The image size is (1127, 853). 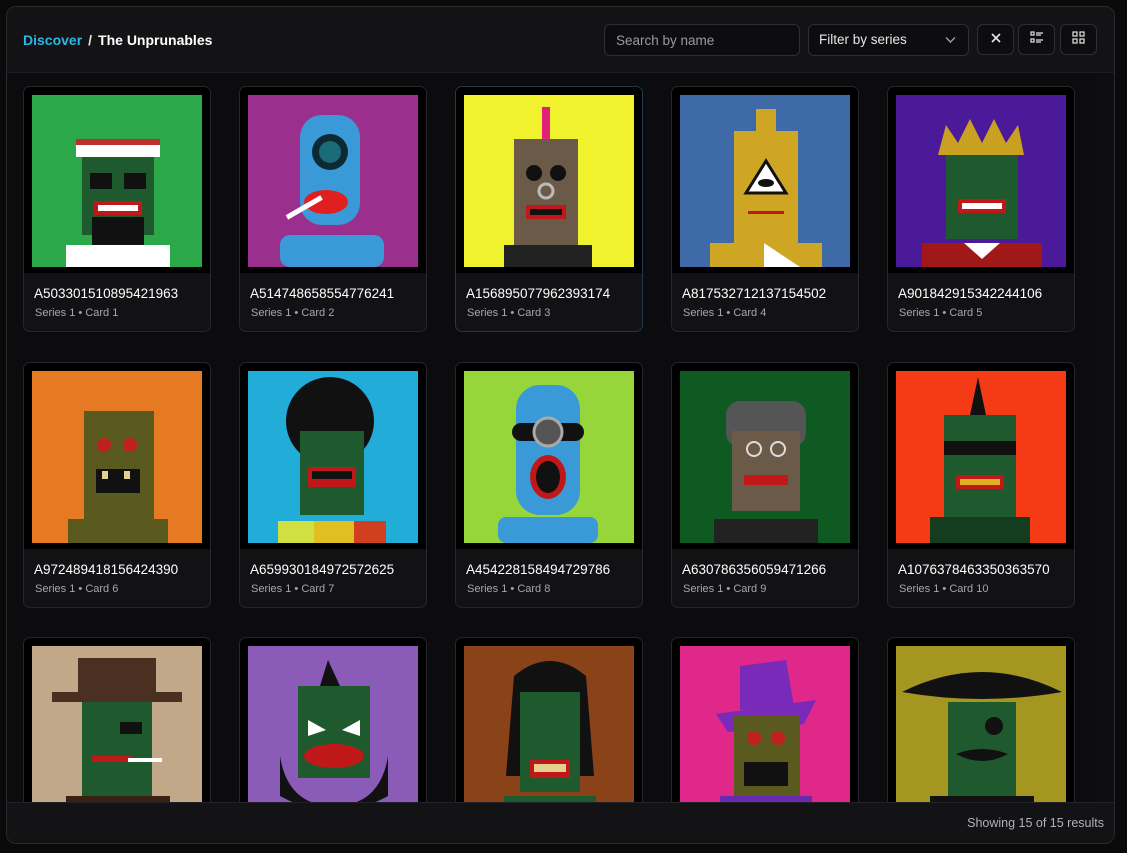 I want to click on grid-view-icon, so click(x=1078, y=39).